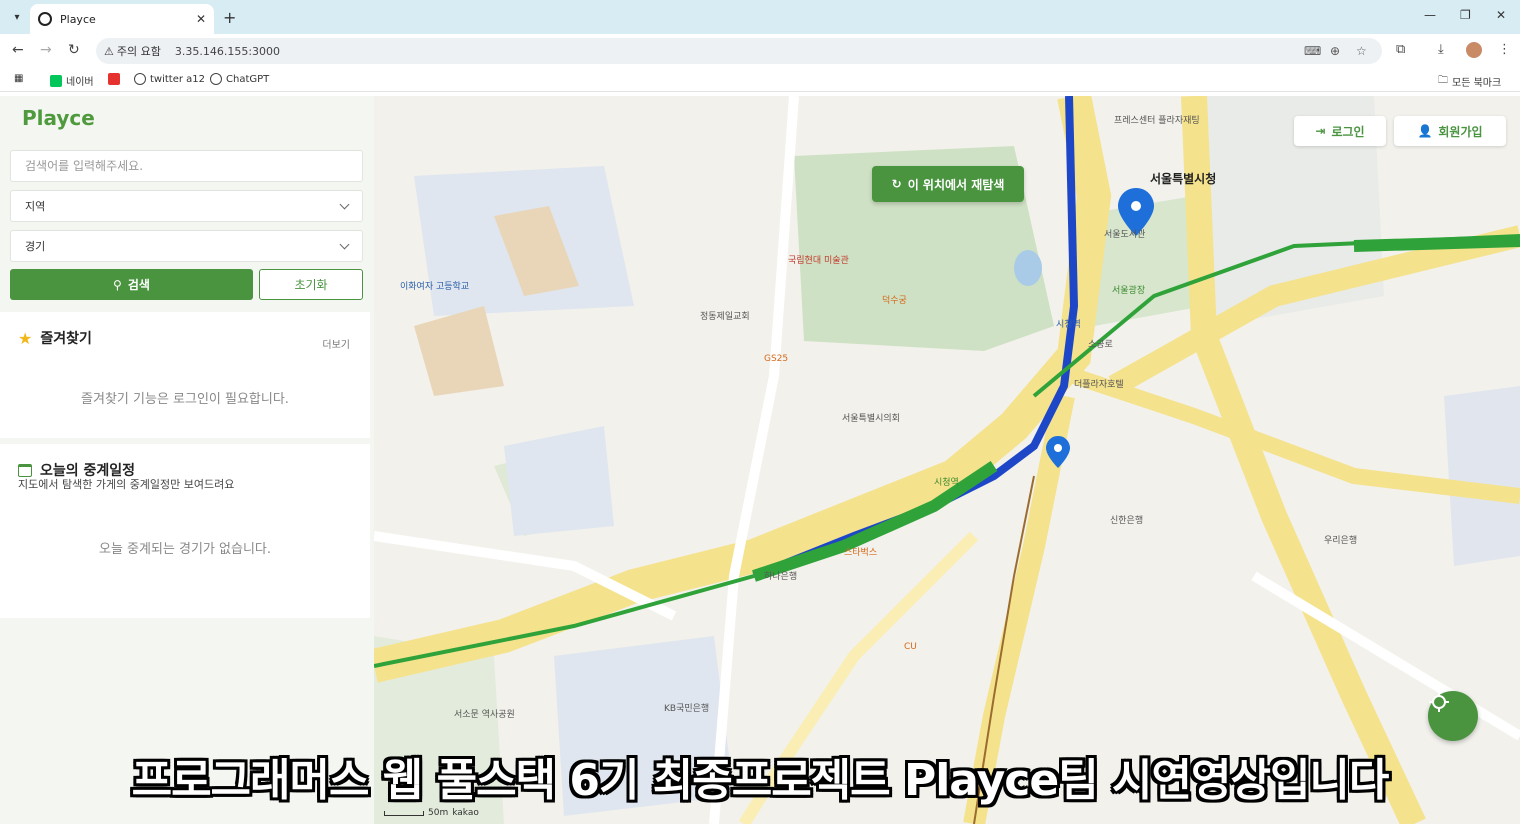  Describe the element at coordinates (311, 284) in the screenshot. I see `reset-button: 초기화` at that location.